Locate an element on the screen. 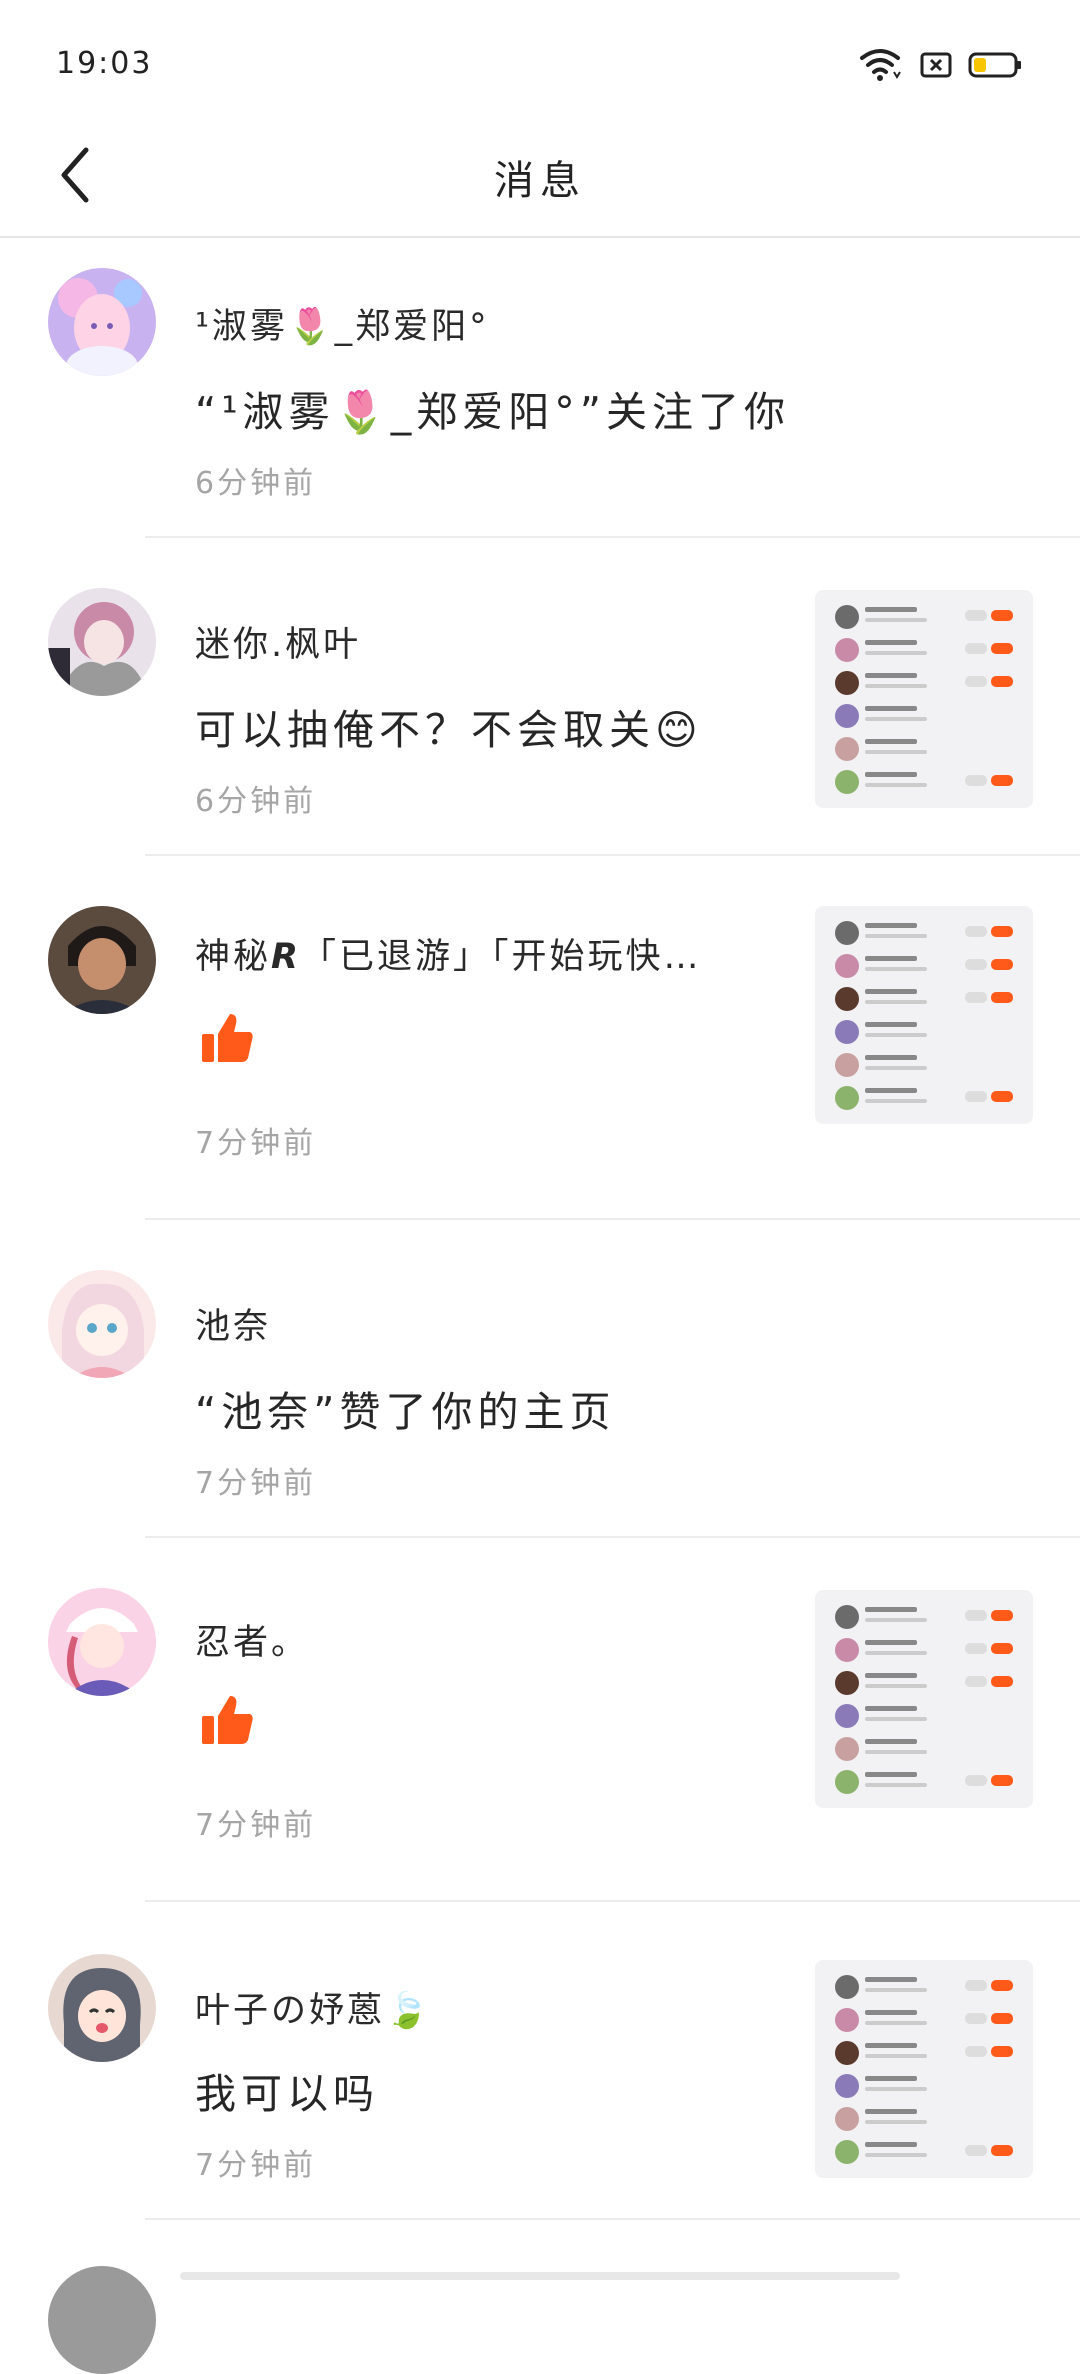 The height and width of the screenshot is (2374, 1080). sim-off-icon is located at coordinates (936, 65).